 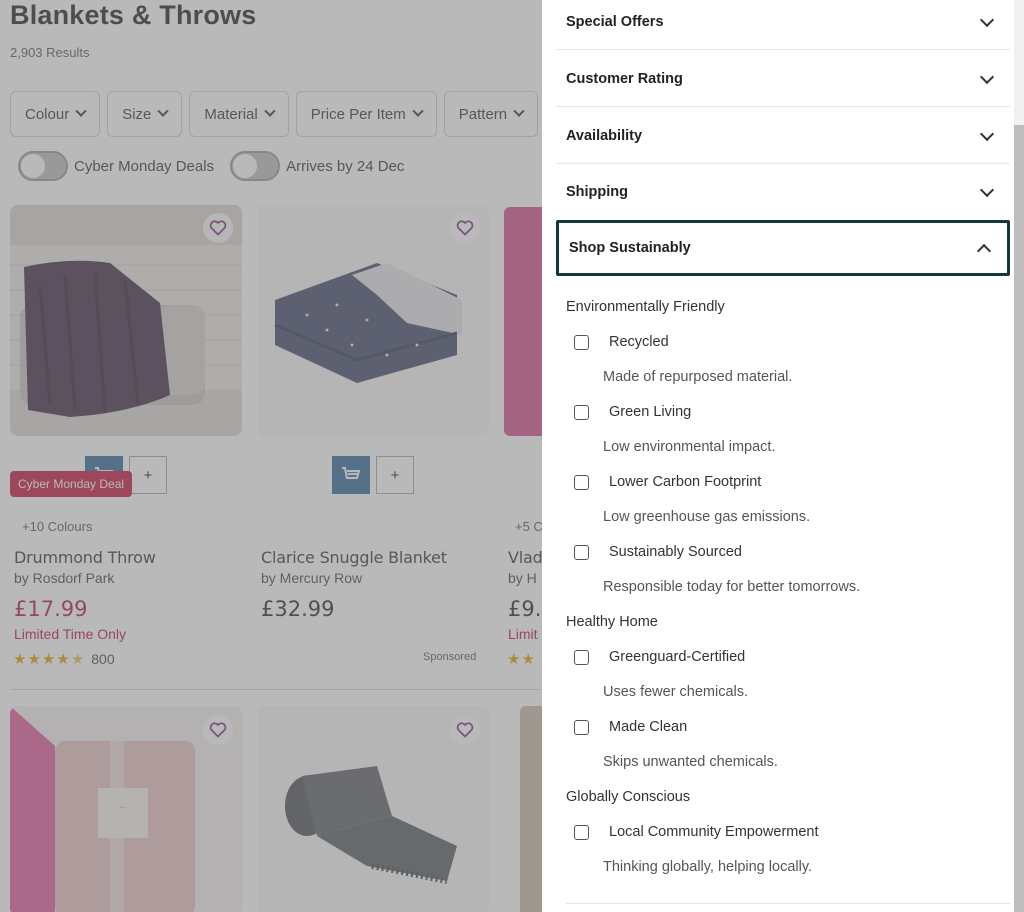 What do you see at coordinates (677, 657) in the screenshot?
I see `option-label: Greenguard-Certified` at bounding box center [677, 657].